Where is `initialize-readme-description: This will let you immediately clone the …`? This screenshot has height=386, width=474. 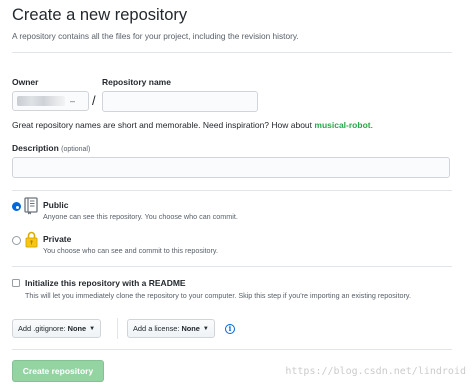
initialize-readme-description: This will let you immediately clone the … is located at coordinates (218, 295).